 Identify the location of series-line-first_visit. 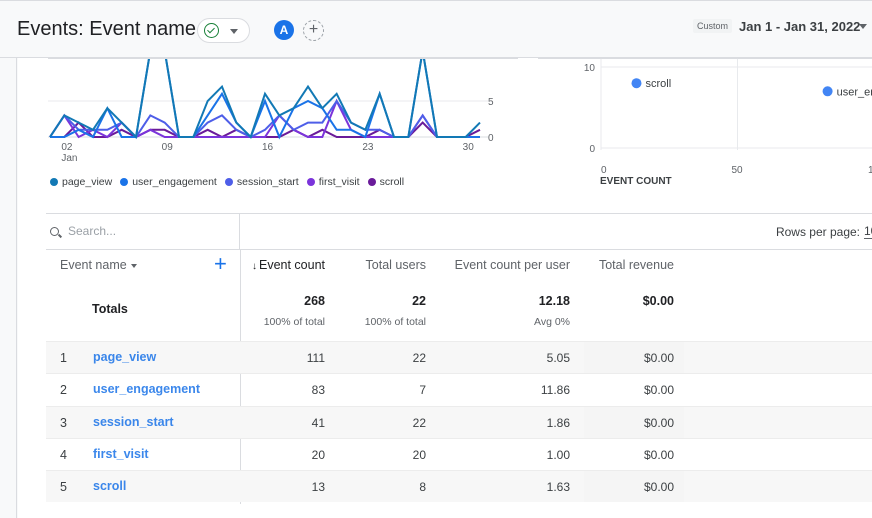
(264, 118).